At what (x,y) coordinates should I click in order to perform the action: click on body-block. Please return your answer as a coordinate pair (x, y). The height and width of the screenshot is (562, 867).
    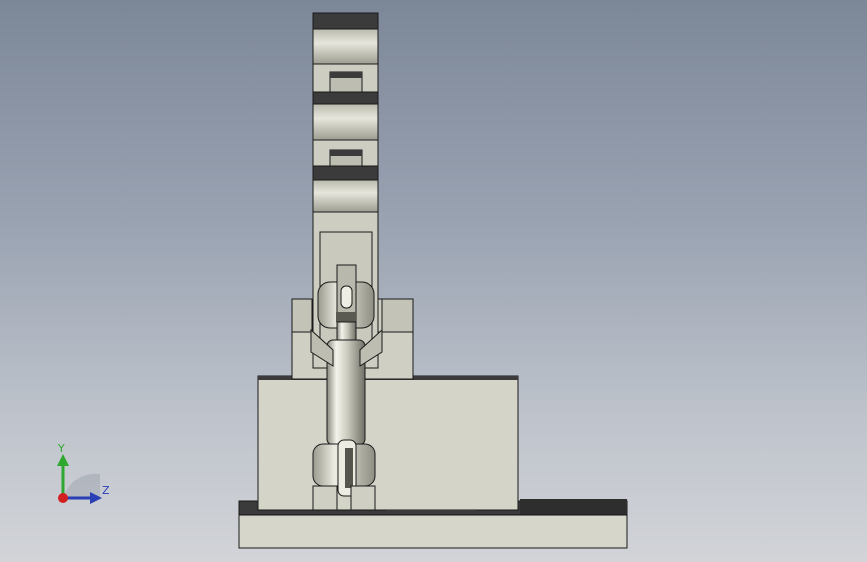
    Looking at the image, I should click on (388, 443).